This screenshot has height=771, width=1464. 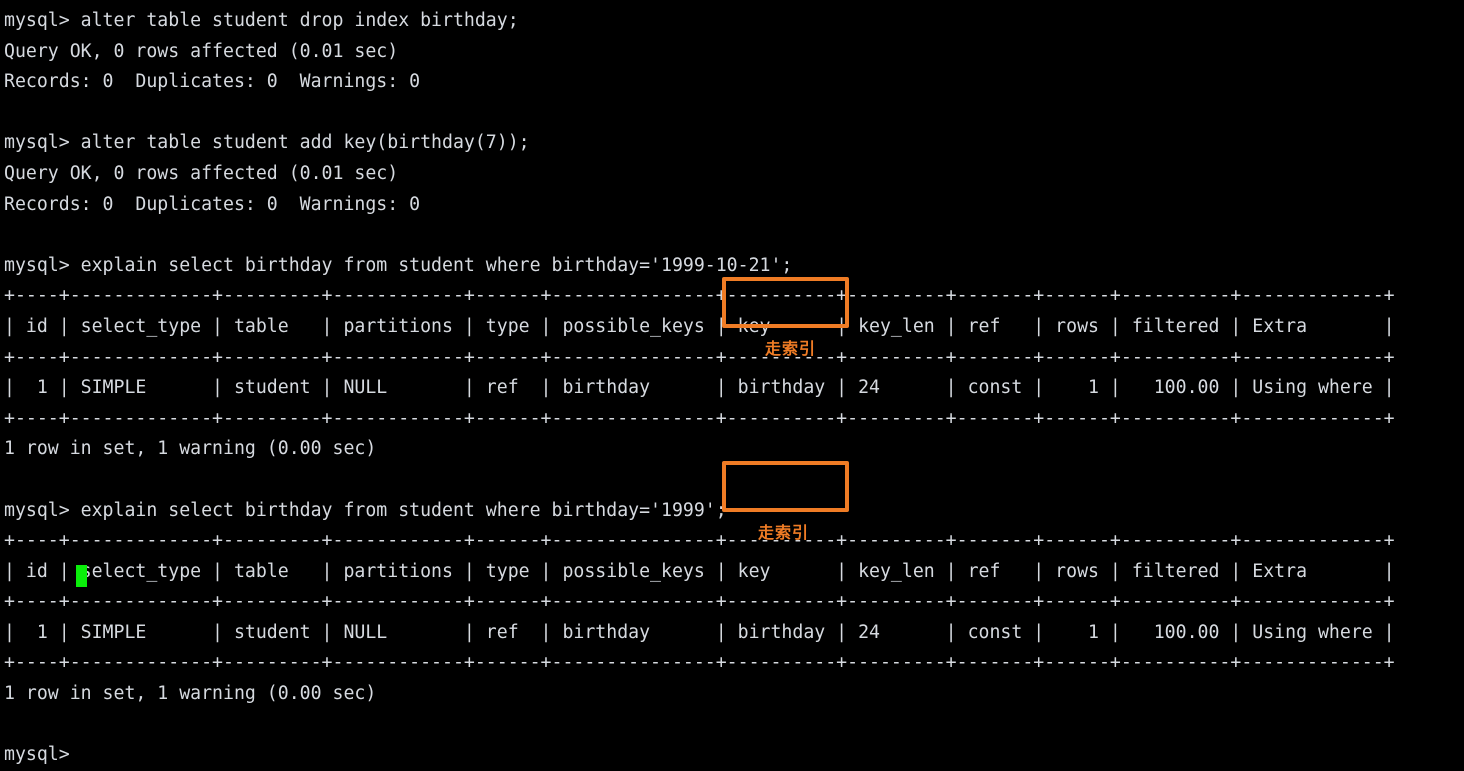 I want to click on text-cursor, so click(x=81, y=576).